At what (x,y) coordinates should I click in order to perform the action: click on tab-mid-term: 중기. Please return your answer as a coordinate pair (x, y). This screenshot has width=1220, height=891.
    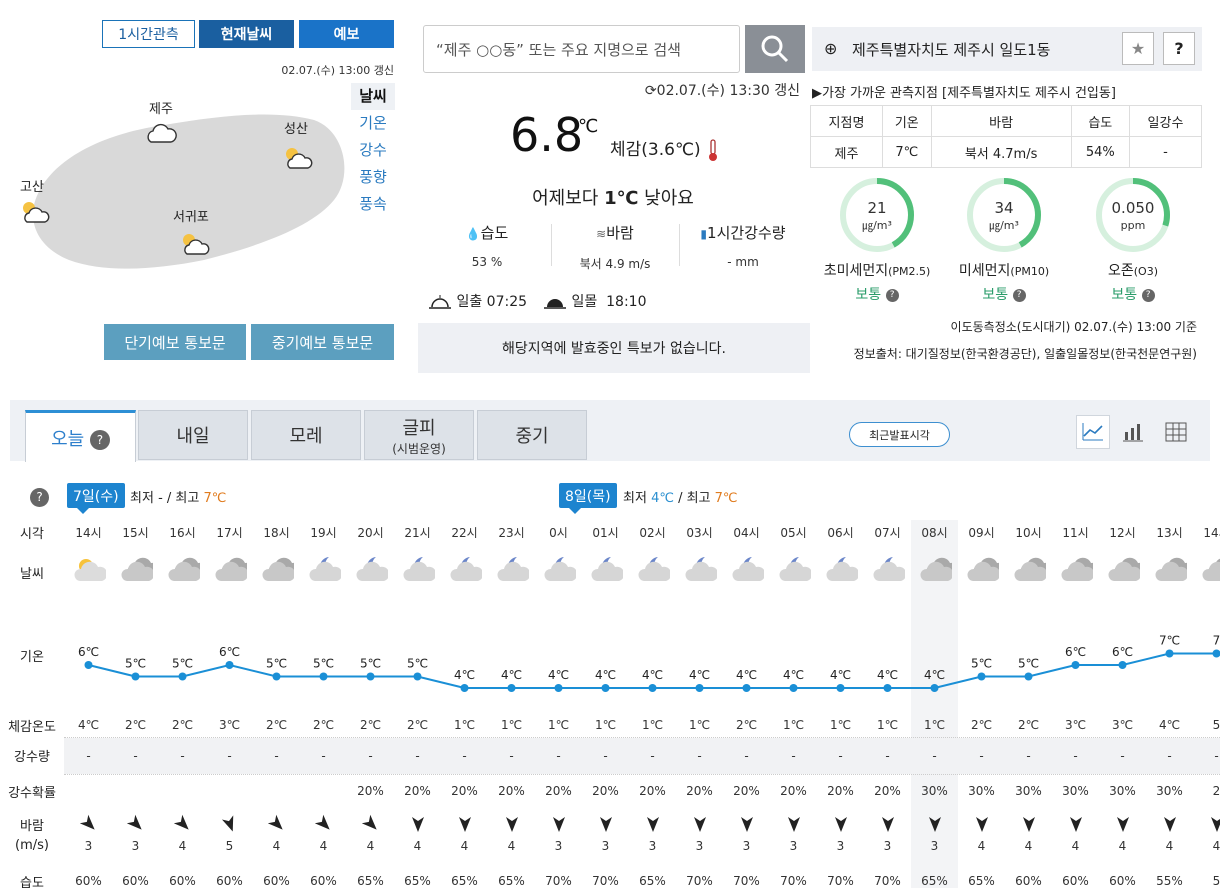
    Looking at the image, I should click on (532, 435).